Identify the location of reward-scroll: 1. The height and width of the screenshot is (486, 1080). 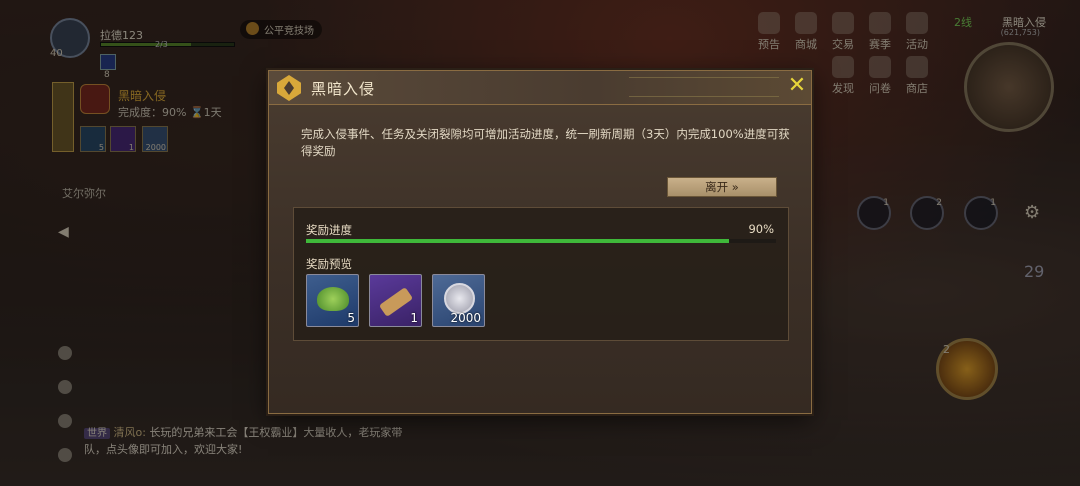
(395, 300).